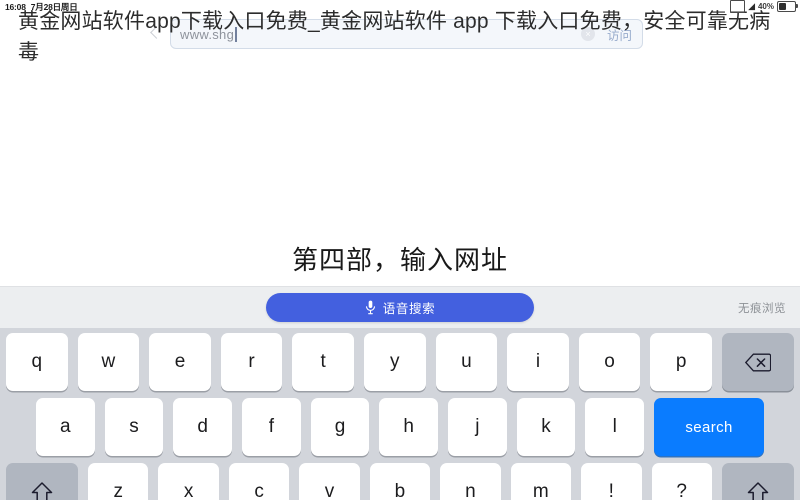 This screenshot has width=800, height=500. I want to click on url-input-box: www.shg × 访问, so click(406, 34).